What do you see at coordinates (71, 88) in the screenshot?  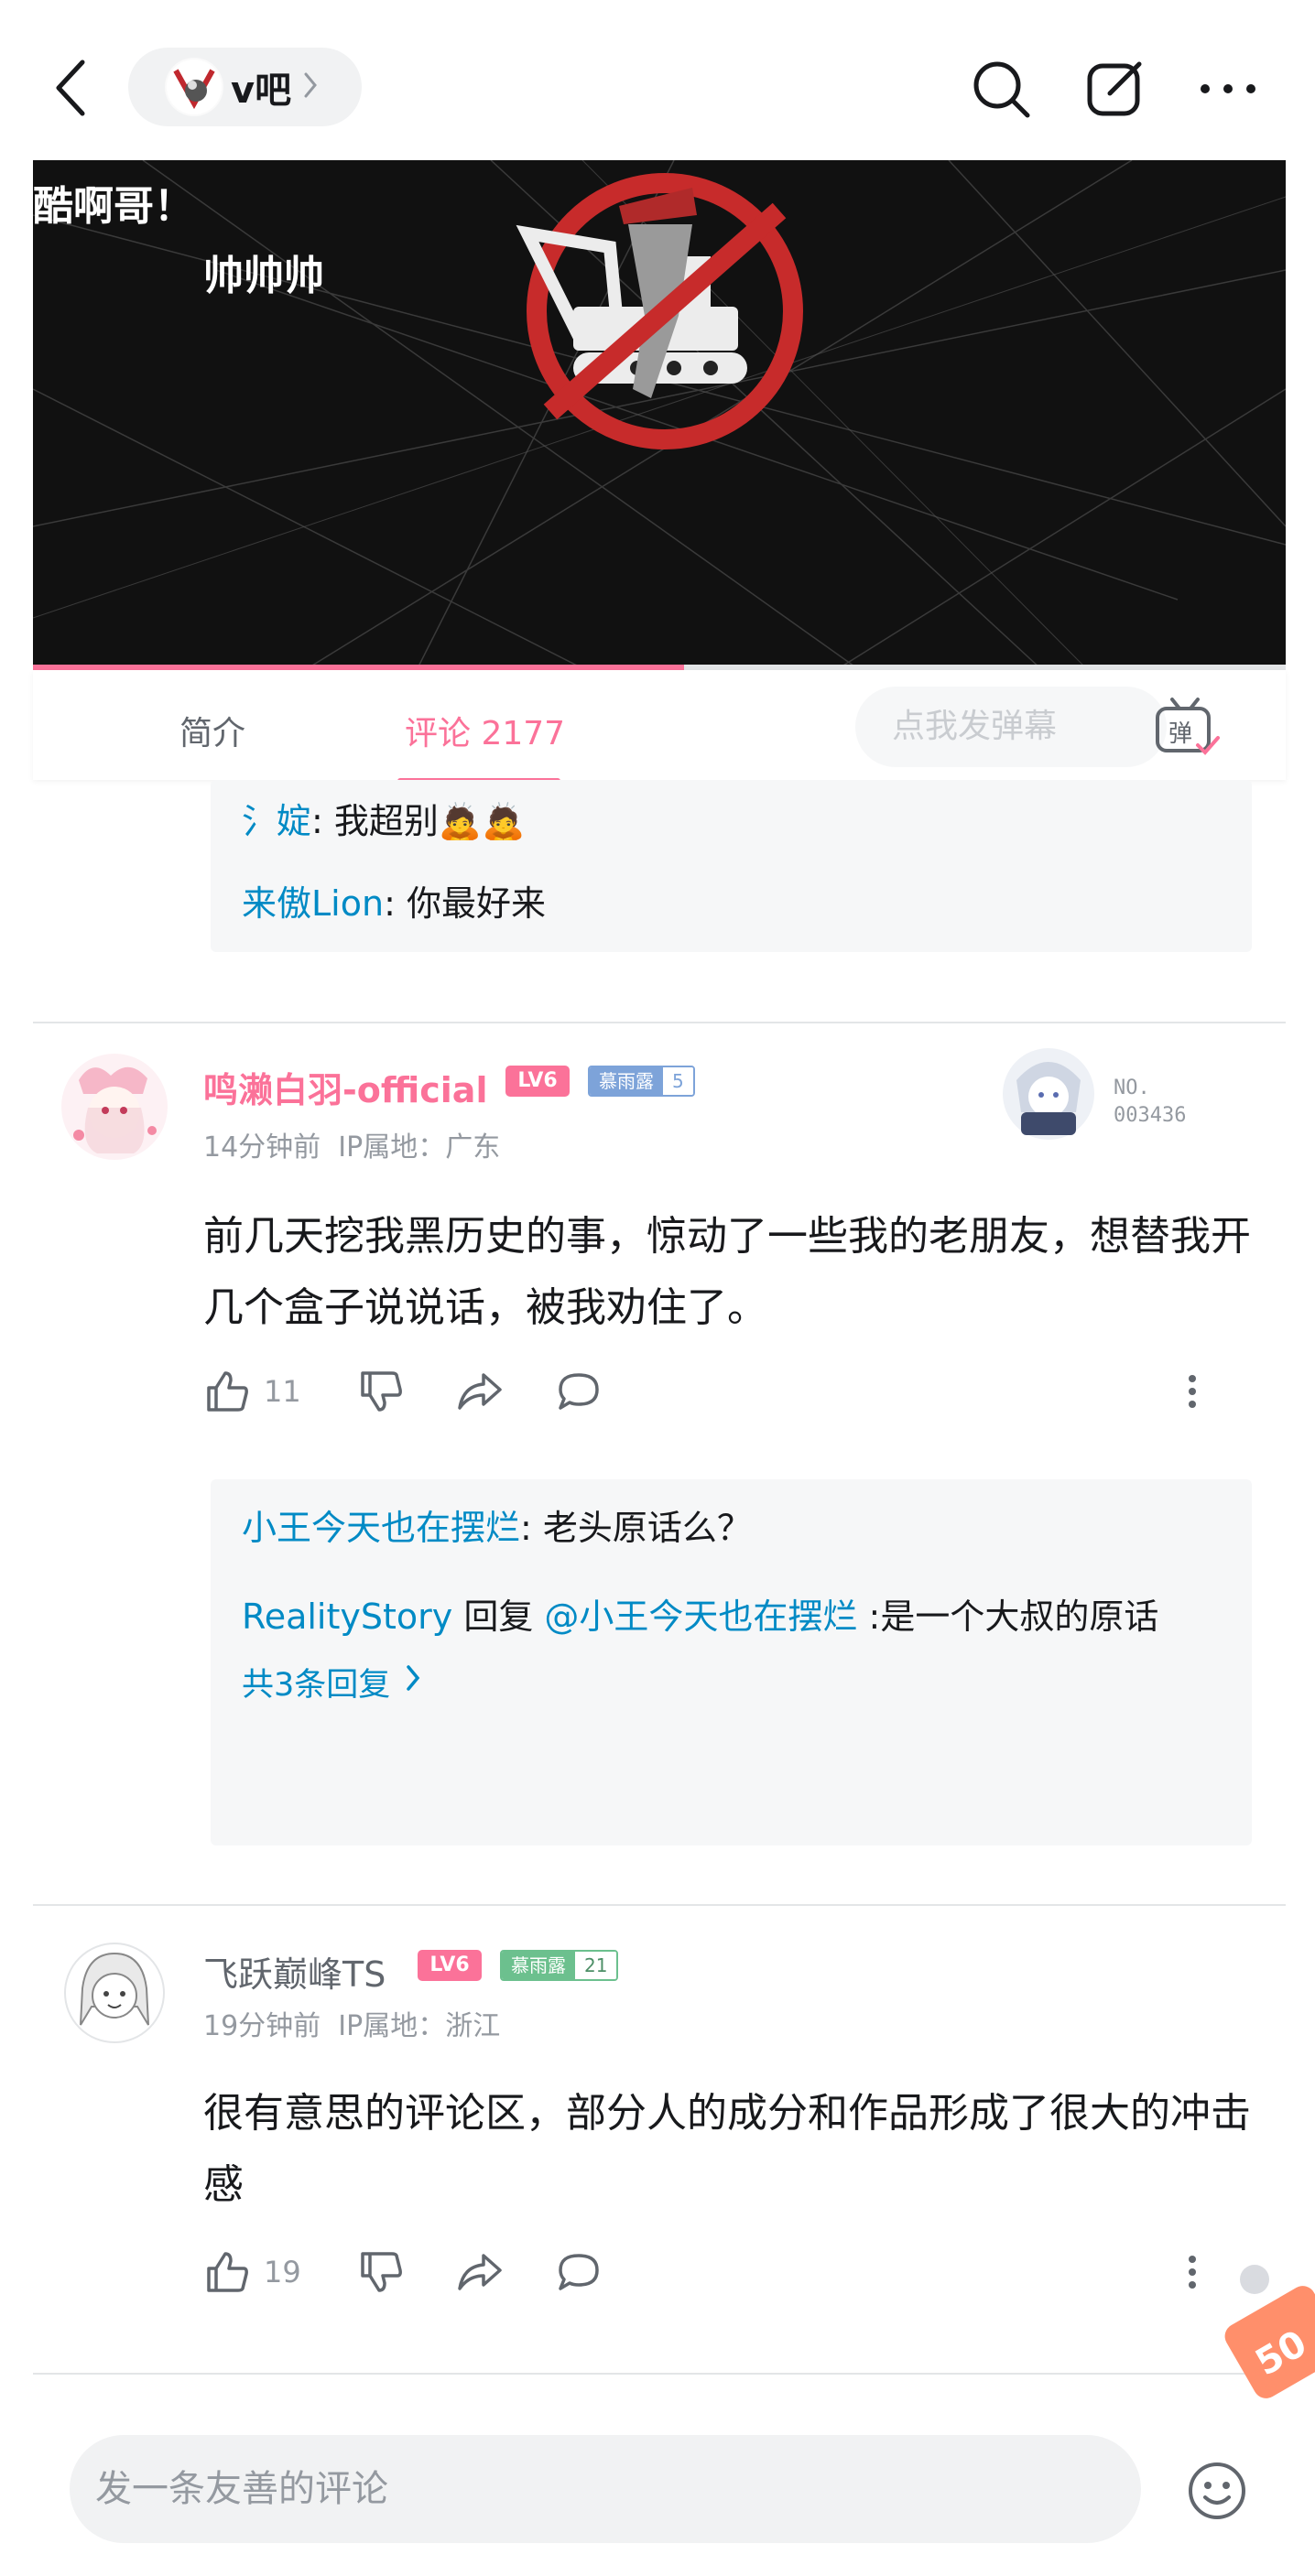 I see `back-icon` at bounding box center [71, 88].